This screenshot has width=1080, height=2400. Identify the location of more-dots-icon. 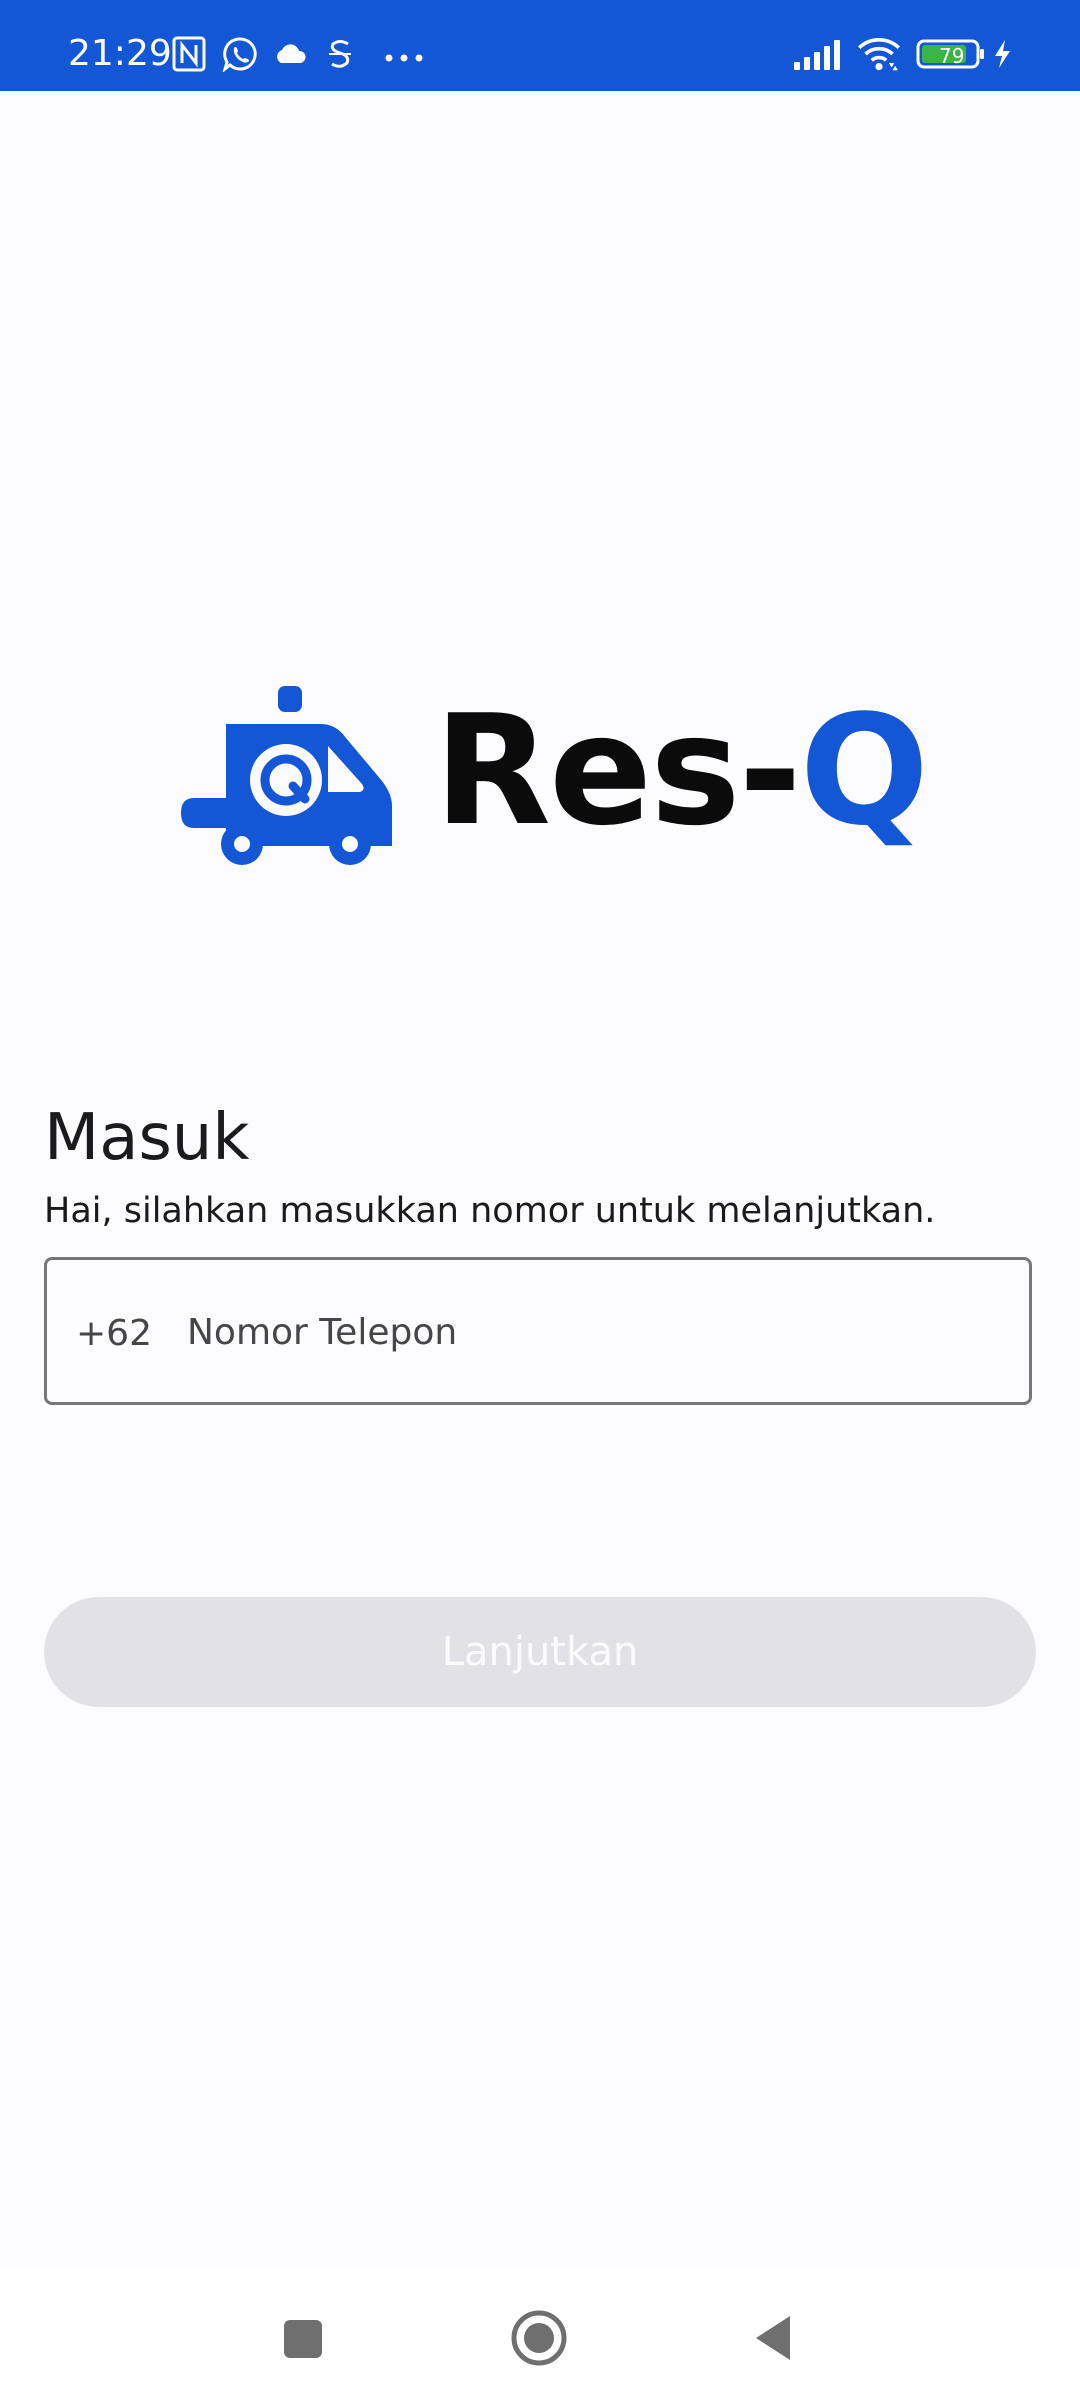
(404, 58).